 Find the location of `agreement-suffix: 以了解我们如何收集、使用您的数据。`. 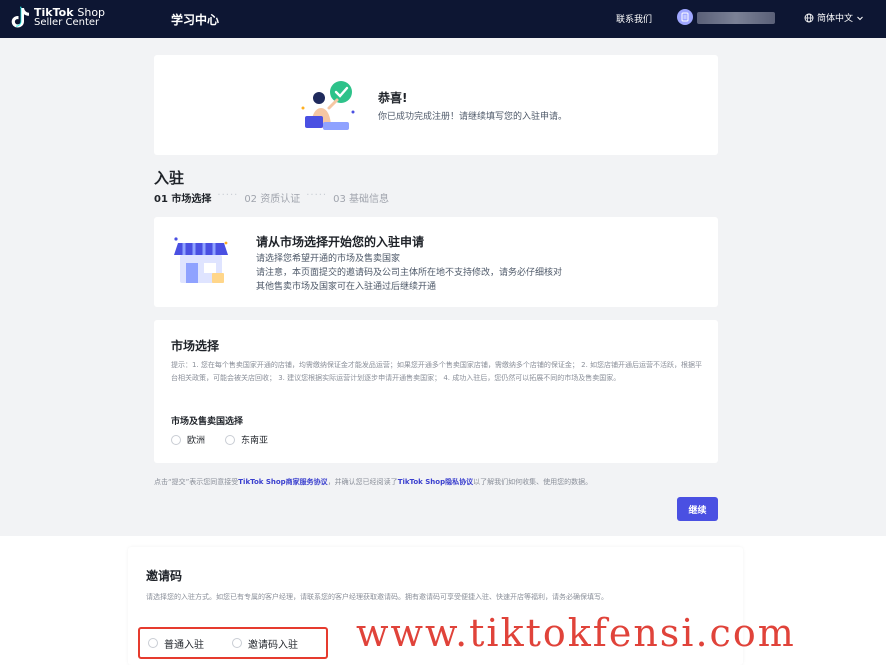

agreement-suffix: 以了解我们如何收集、使用您的数据。 is located at coordinates (533, 482).